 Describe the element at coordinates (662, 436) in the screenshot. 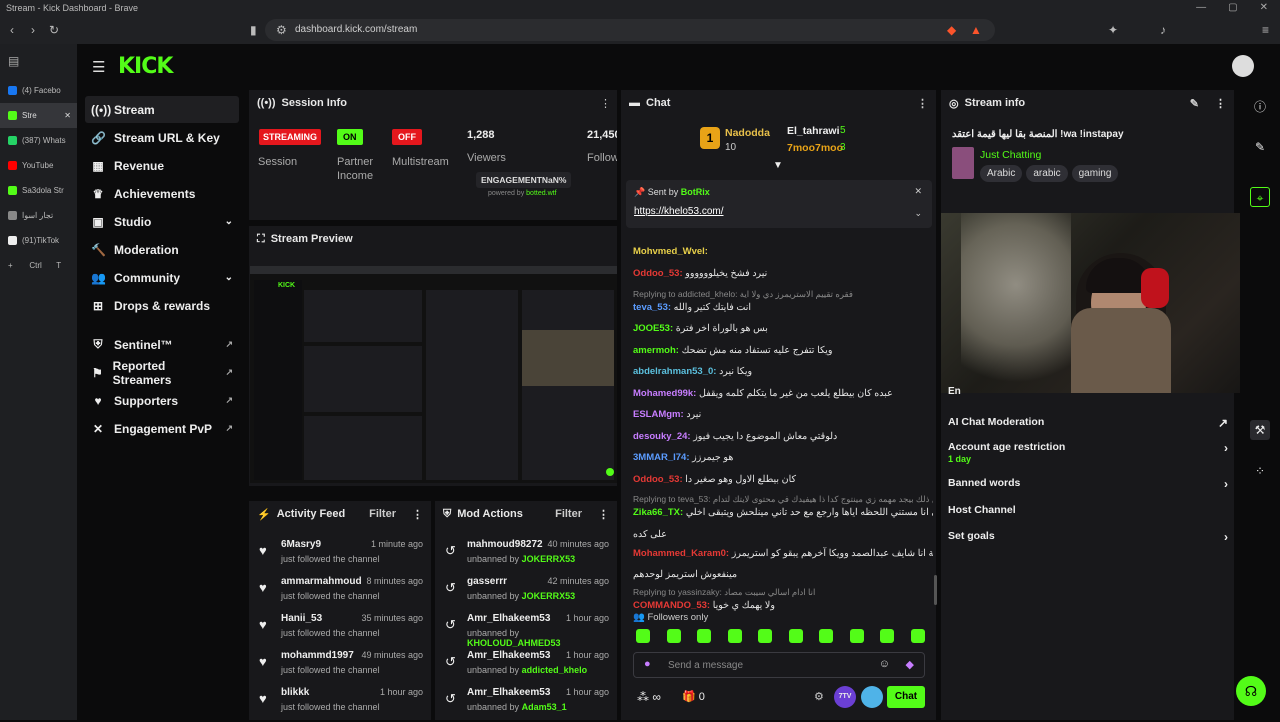

I see `chat-username: desouky_24:` at that location.